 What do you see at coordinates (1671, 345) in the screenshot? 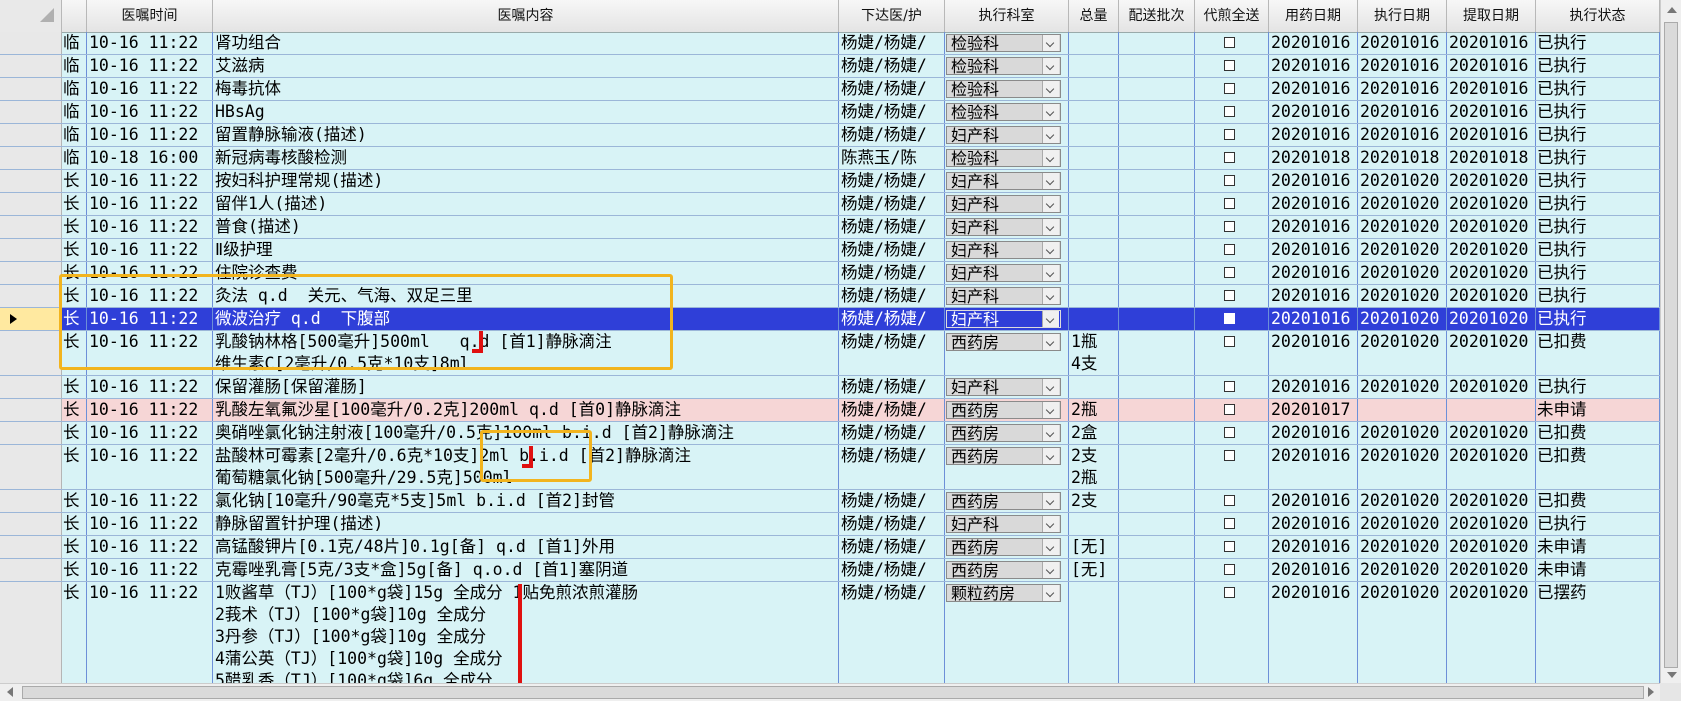
I see `vertical-scroll-thumb` at bounding box center [1671, 345].